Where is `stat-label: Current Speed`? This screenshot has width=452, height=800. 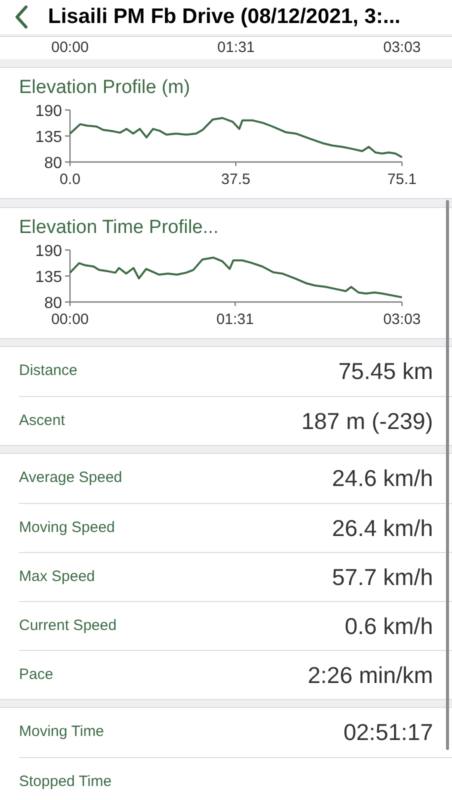
stat-label: Current Speed is located at coordinates (68, 626).